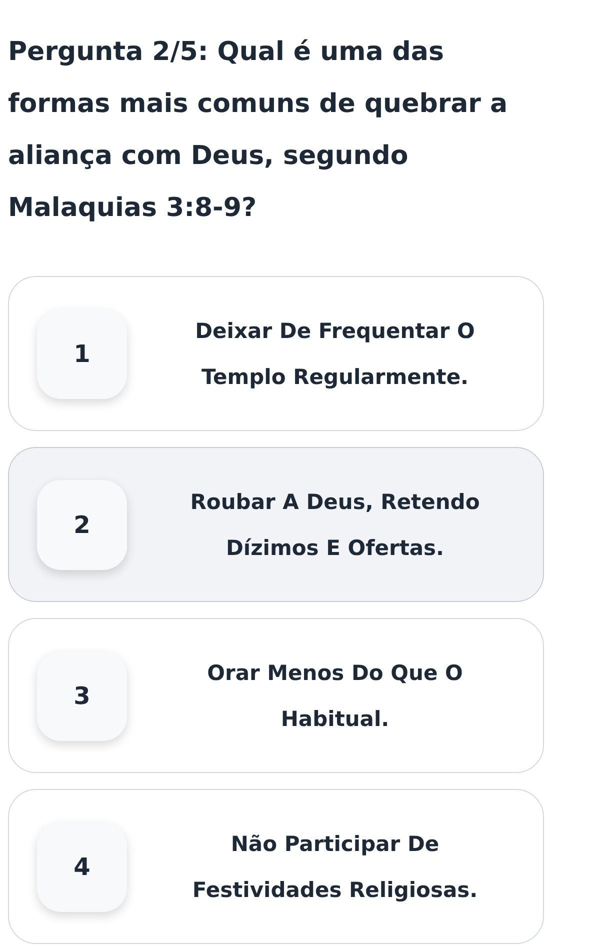 The image size is (594, 949). Describe the element at coordinates (335, 525) in the screenshot. I see `option-text: Roubar A Deus, Retendo Dízimos E Ofertas.` at that location.